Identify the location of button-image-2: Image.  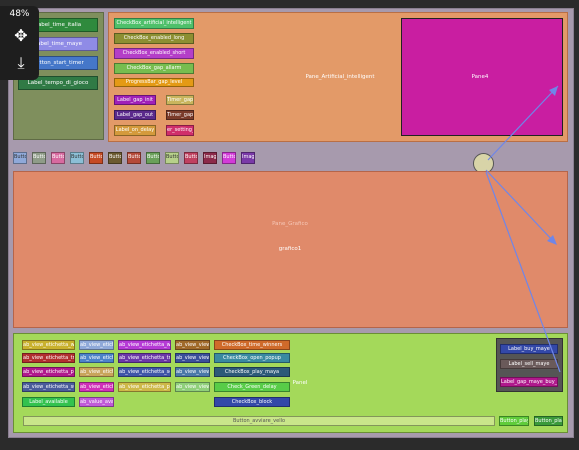
(248, 158).